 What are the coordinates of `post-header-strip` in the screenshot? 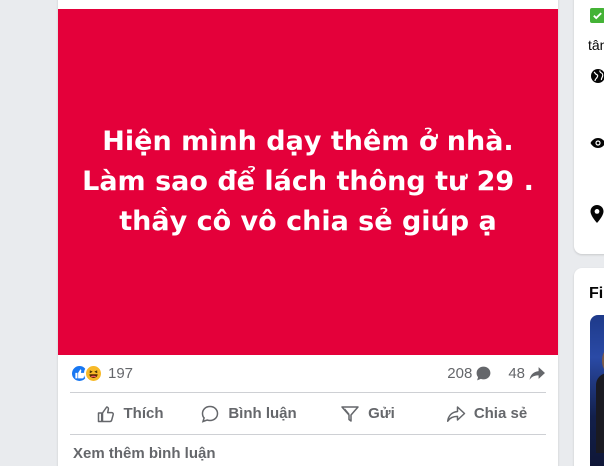 It's located at (308, 4).